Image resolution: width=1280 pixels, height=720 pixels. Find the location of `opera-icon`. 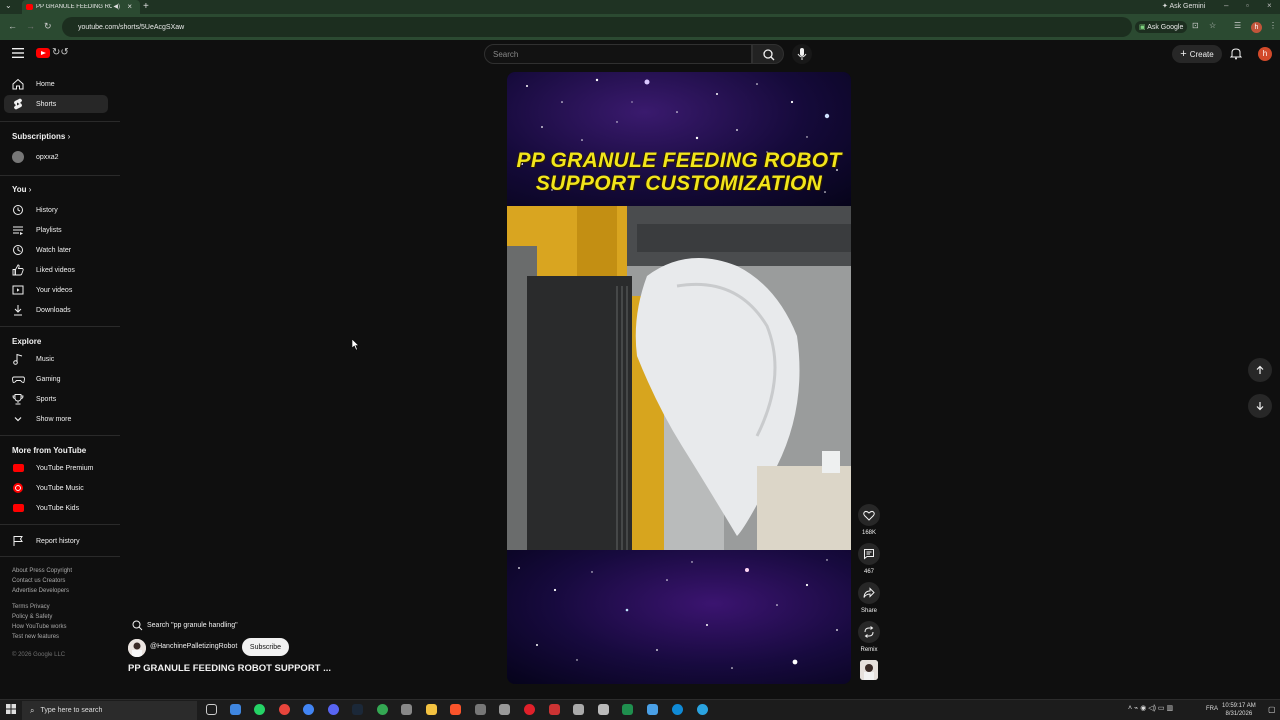

opera-icon is located at coordinates (529, 709).